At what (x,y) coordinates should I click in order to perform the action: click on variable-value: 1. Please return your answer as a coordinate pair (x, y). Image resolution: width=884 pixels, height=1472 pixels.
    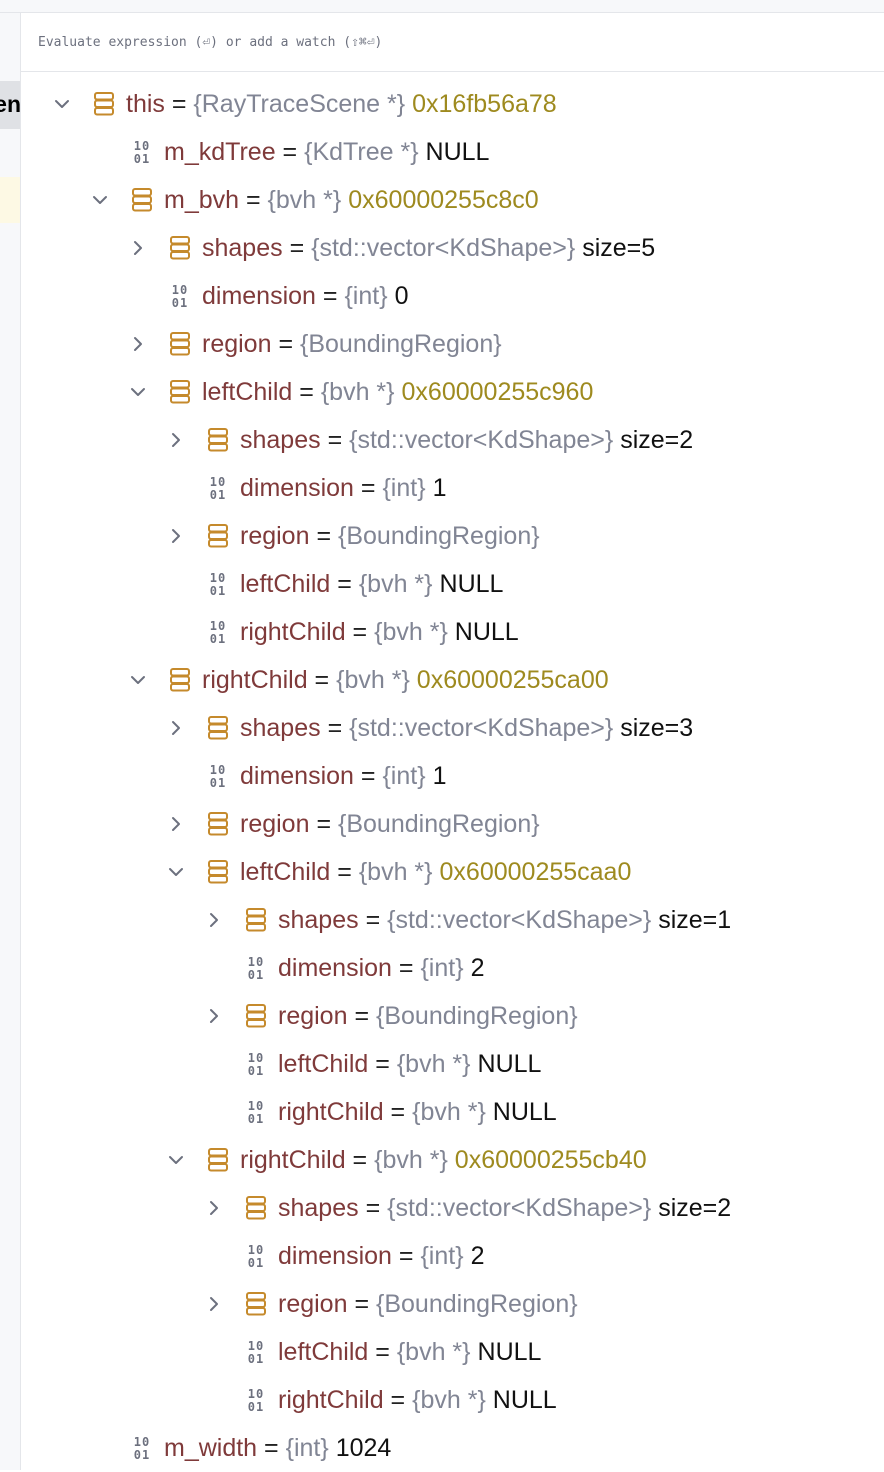
    Looking at the image, I should click on (439, 776).